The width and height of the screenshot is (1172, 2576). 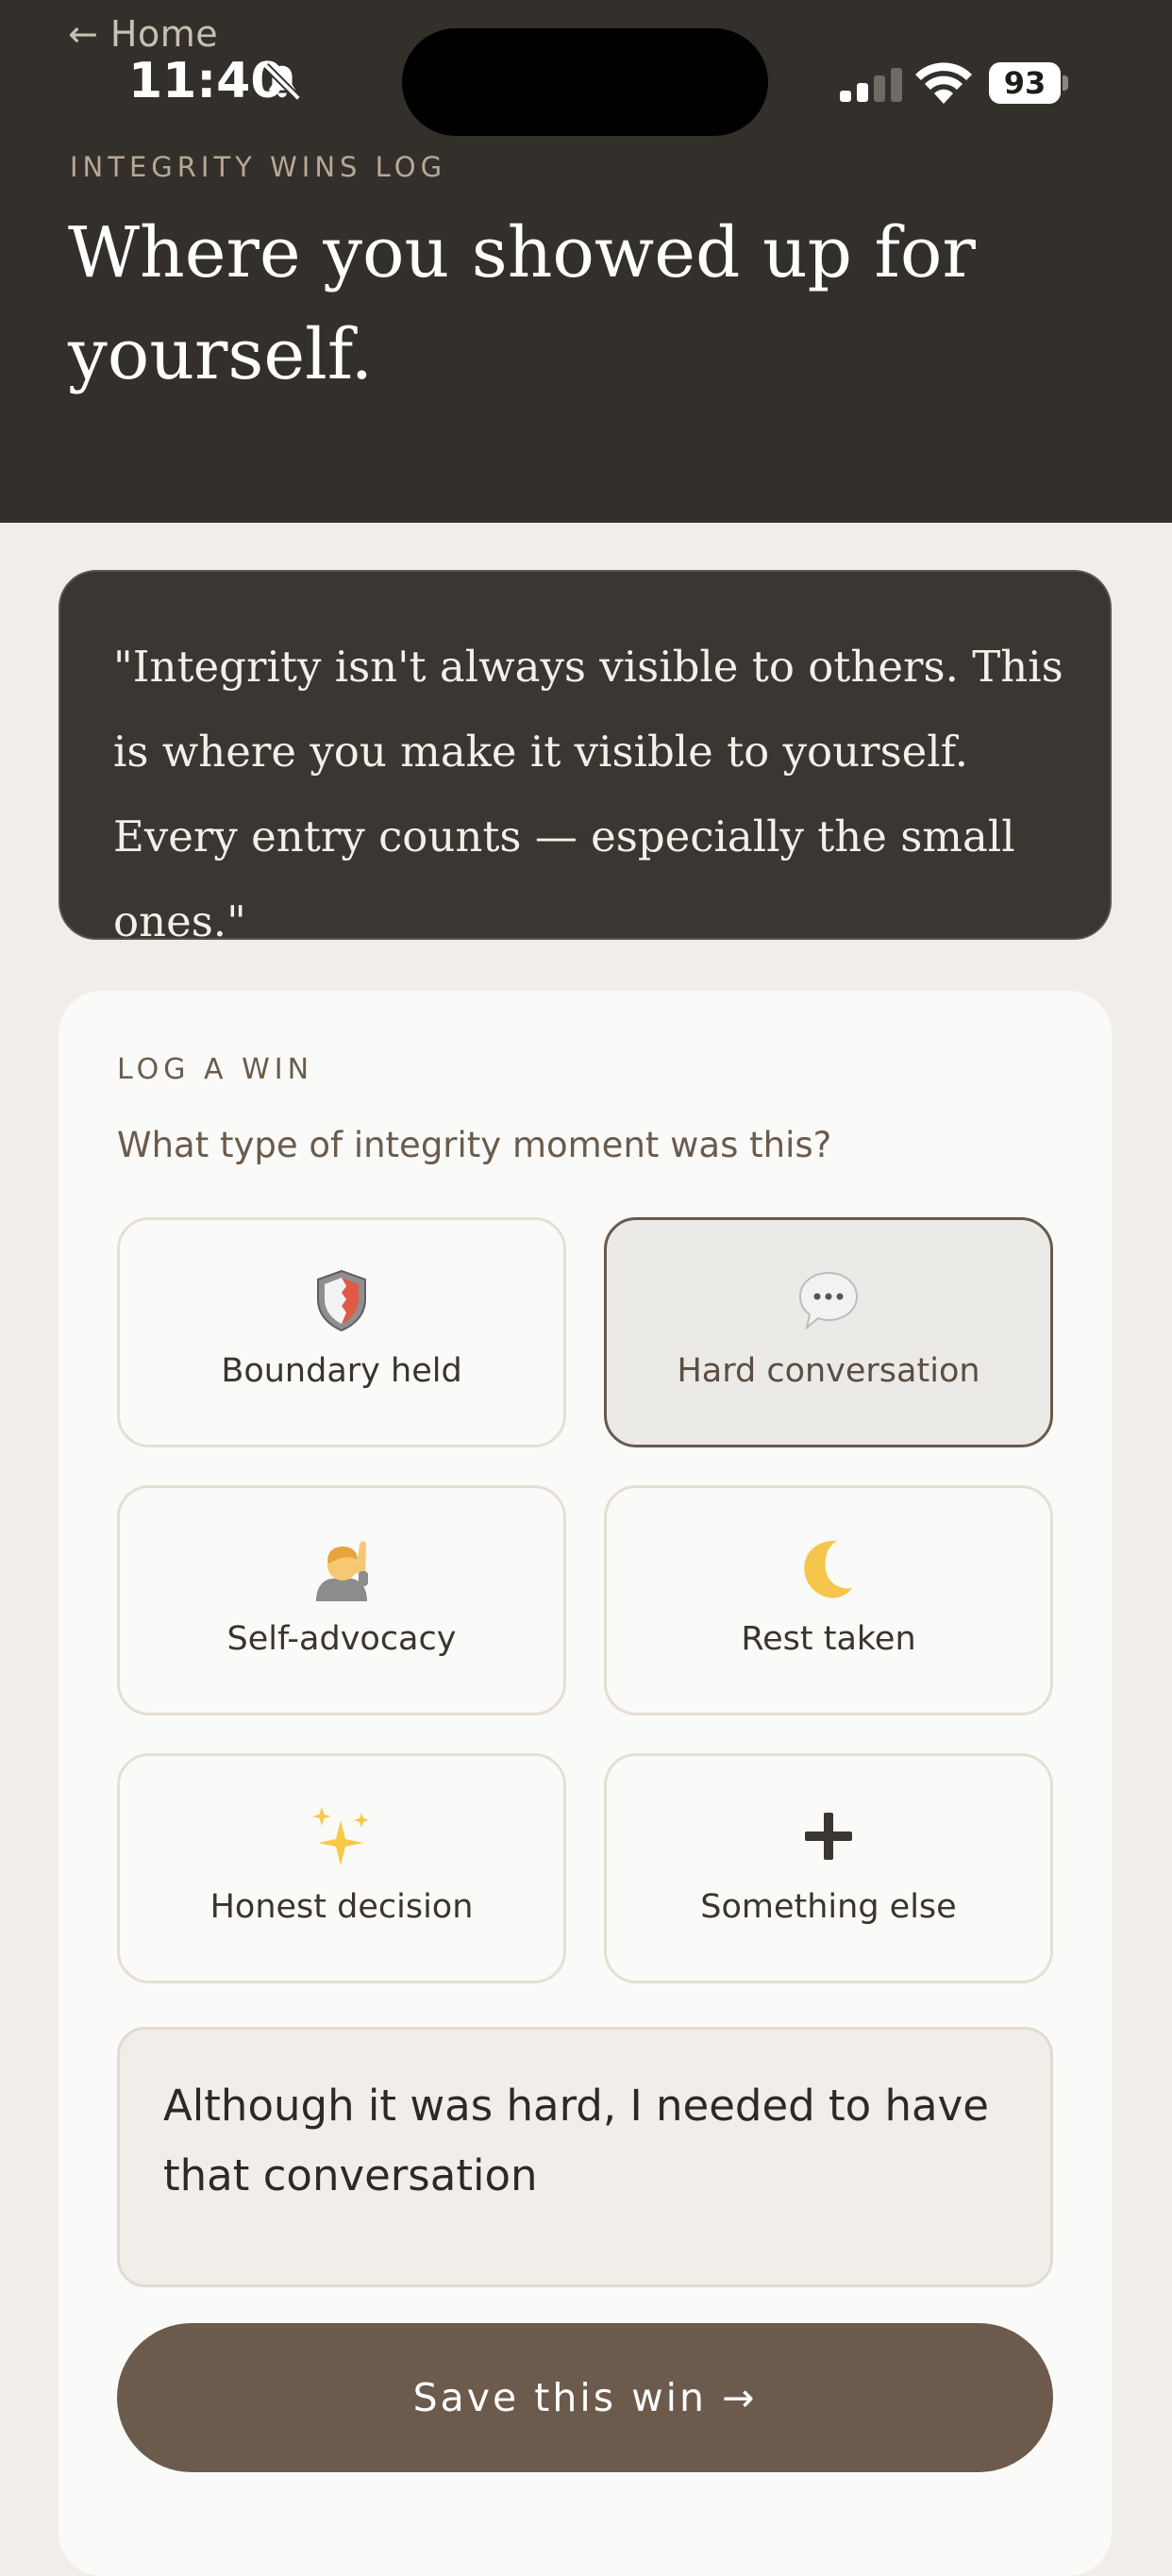 What do you see at coordinates (282, 82) in the screenshot?
I see `bell-muted-icon` at bounding box center [282, 82].